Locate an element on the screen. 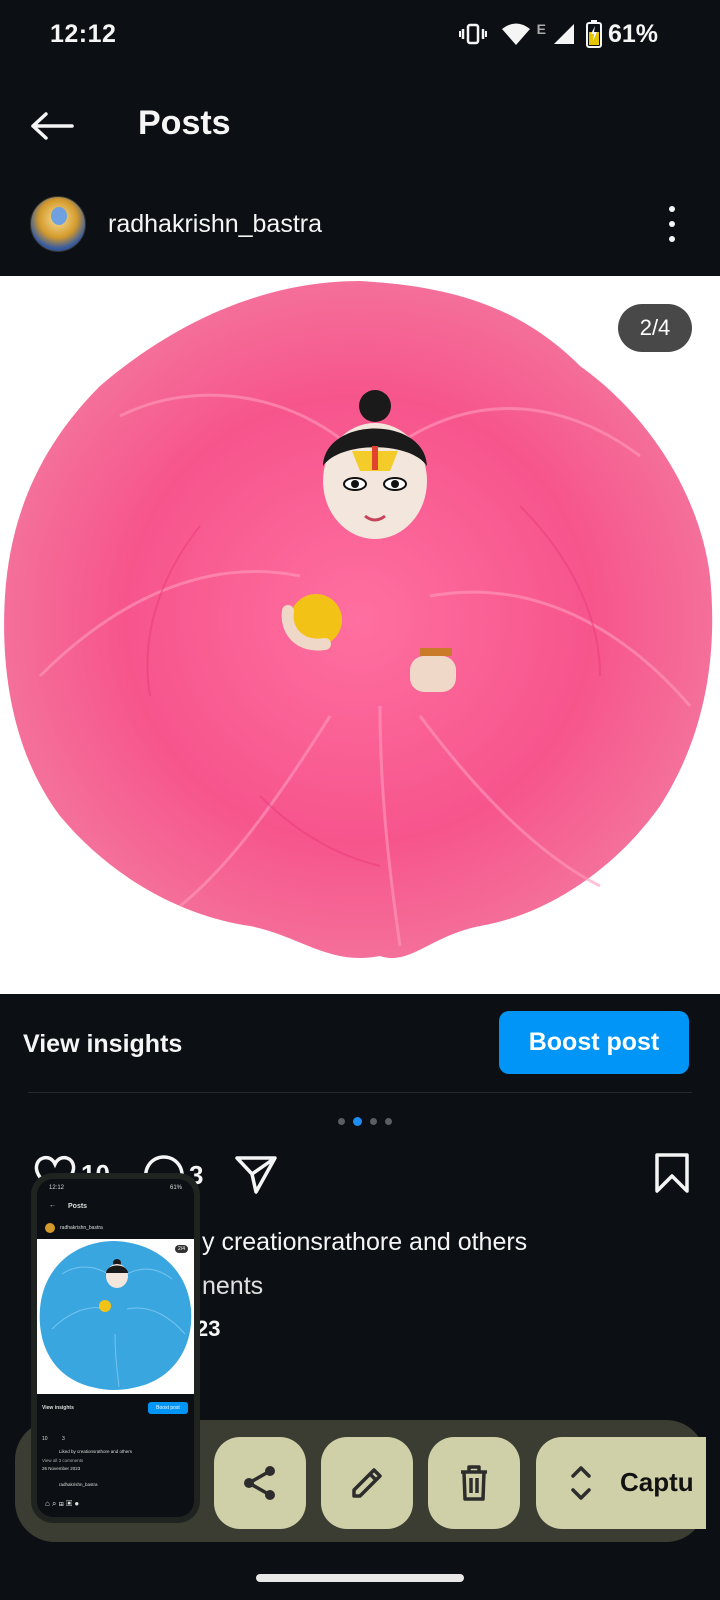  app-bar: Posts is located at coordinates (360, 125).